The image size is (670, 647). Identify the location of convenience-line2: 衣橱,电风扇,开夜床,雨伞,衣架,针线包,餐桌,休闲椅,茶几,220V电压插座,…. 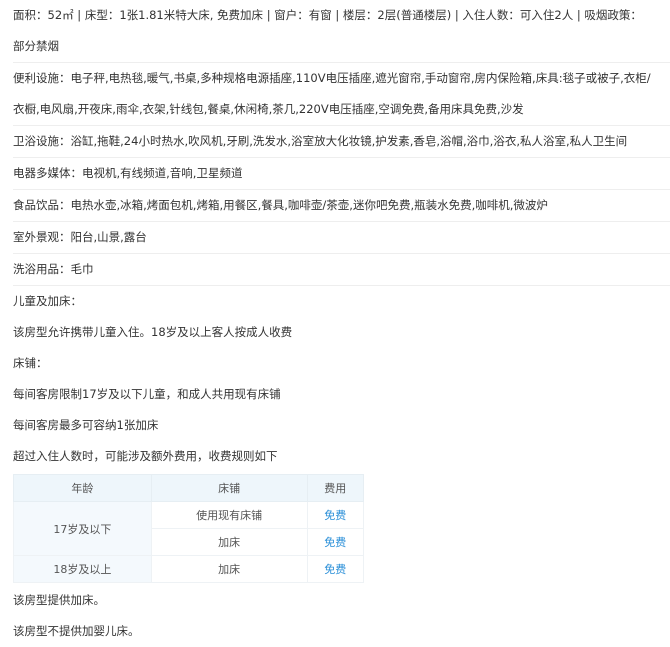
(268, 109).